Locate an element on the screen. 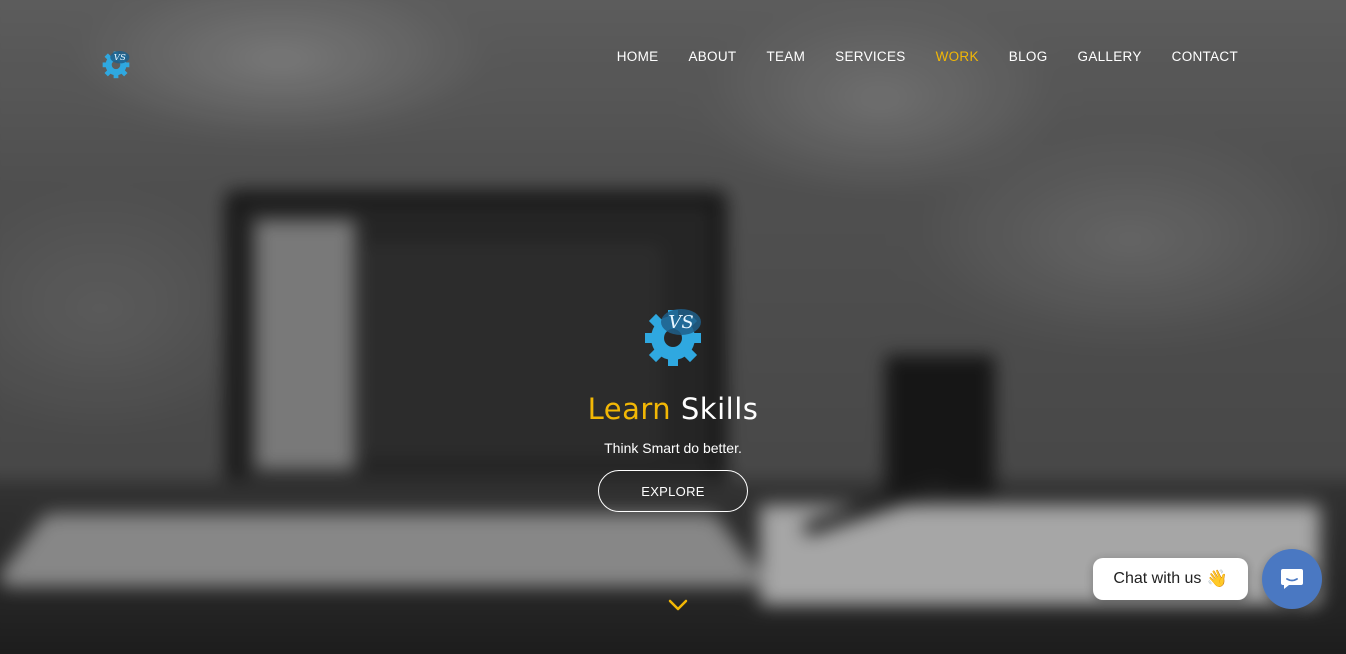 Image resolution: width=1346 pixels, height=654 pixels. headline-rest: Skills is located at coordinates (719, 409).